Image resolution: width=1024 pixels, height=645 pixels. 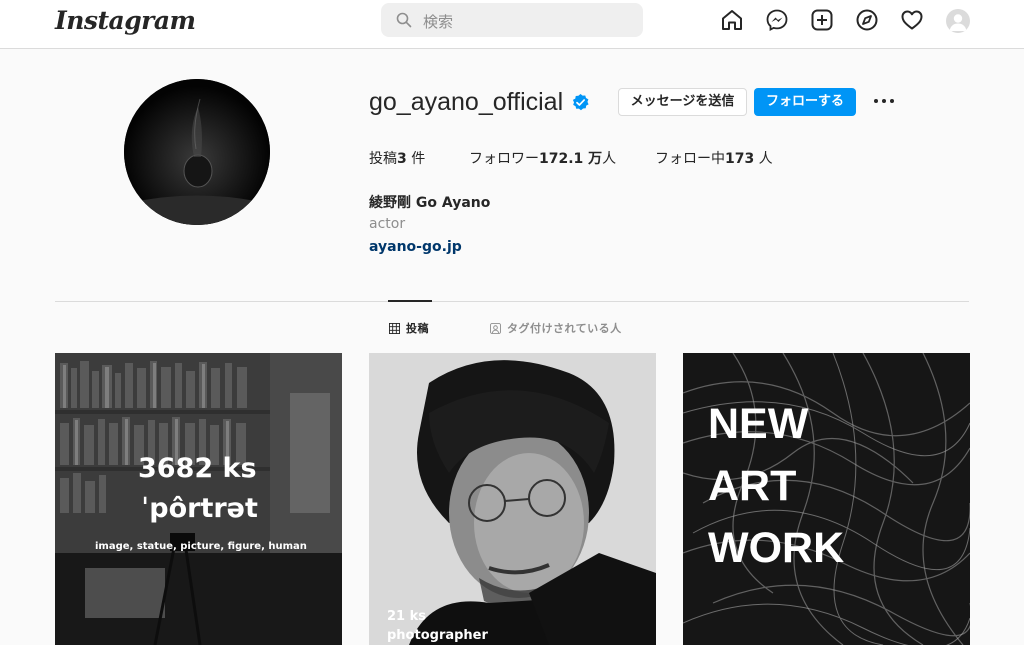 I want to click on profile-avatar-icon, so click(x=958, y=21).